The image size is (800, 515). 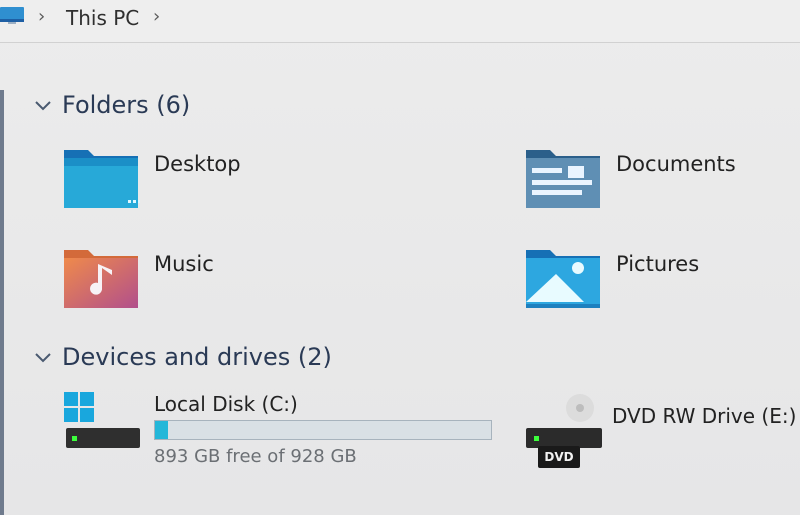 What do you see at coordinates (184, 264) in the screenshot?
I see `folder-label: Music` at bounding box center [184, 264].